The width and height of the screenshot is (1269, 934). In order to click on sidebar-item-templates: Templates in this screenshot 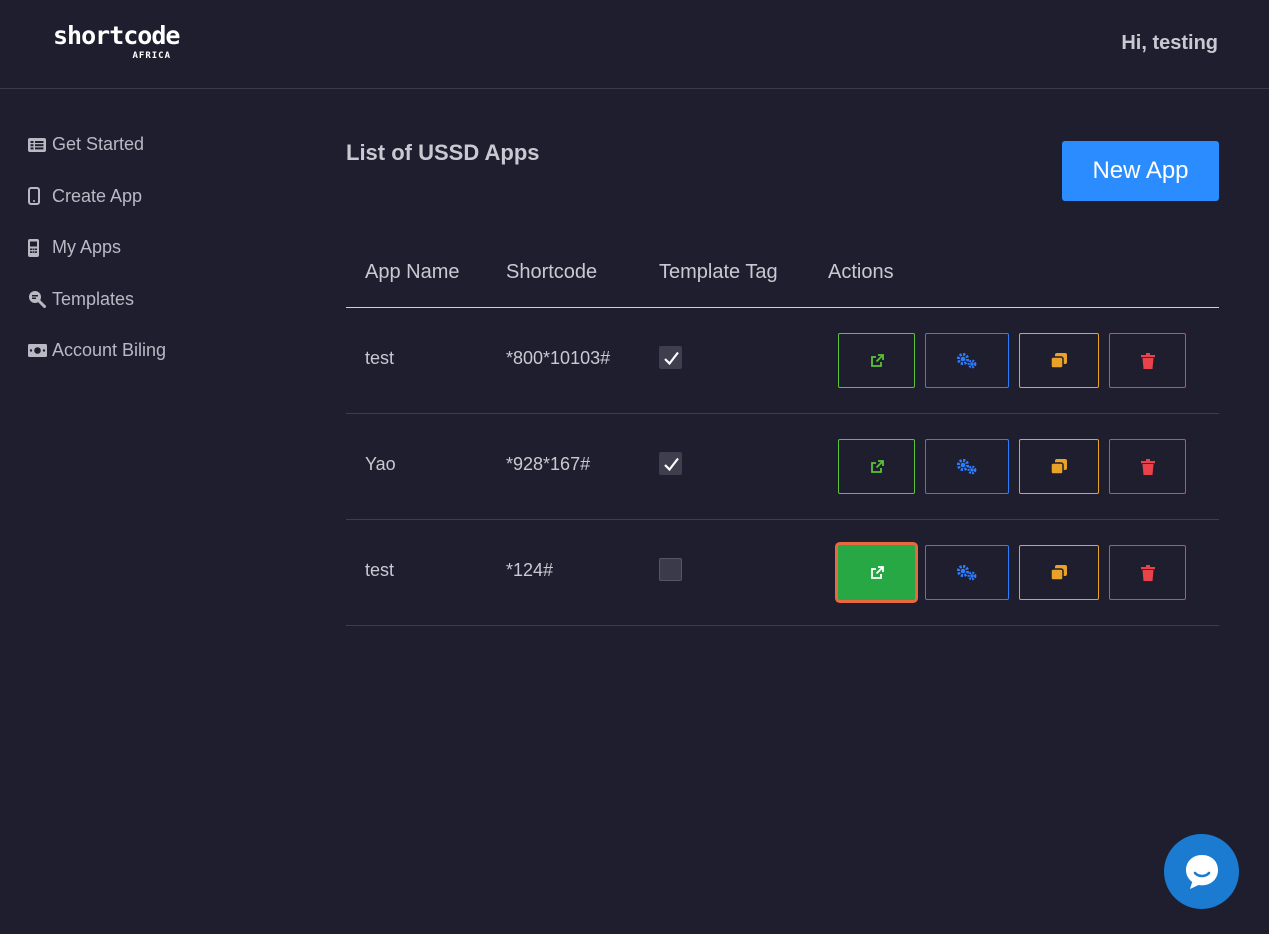, I will do `click(158, 299)`.